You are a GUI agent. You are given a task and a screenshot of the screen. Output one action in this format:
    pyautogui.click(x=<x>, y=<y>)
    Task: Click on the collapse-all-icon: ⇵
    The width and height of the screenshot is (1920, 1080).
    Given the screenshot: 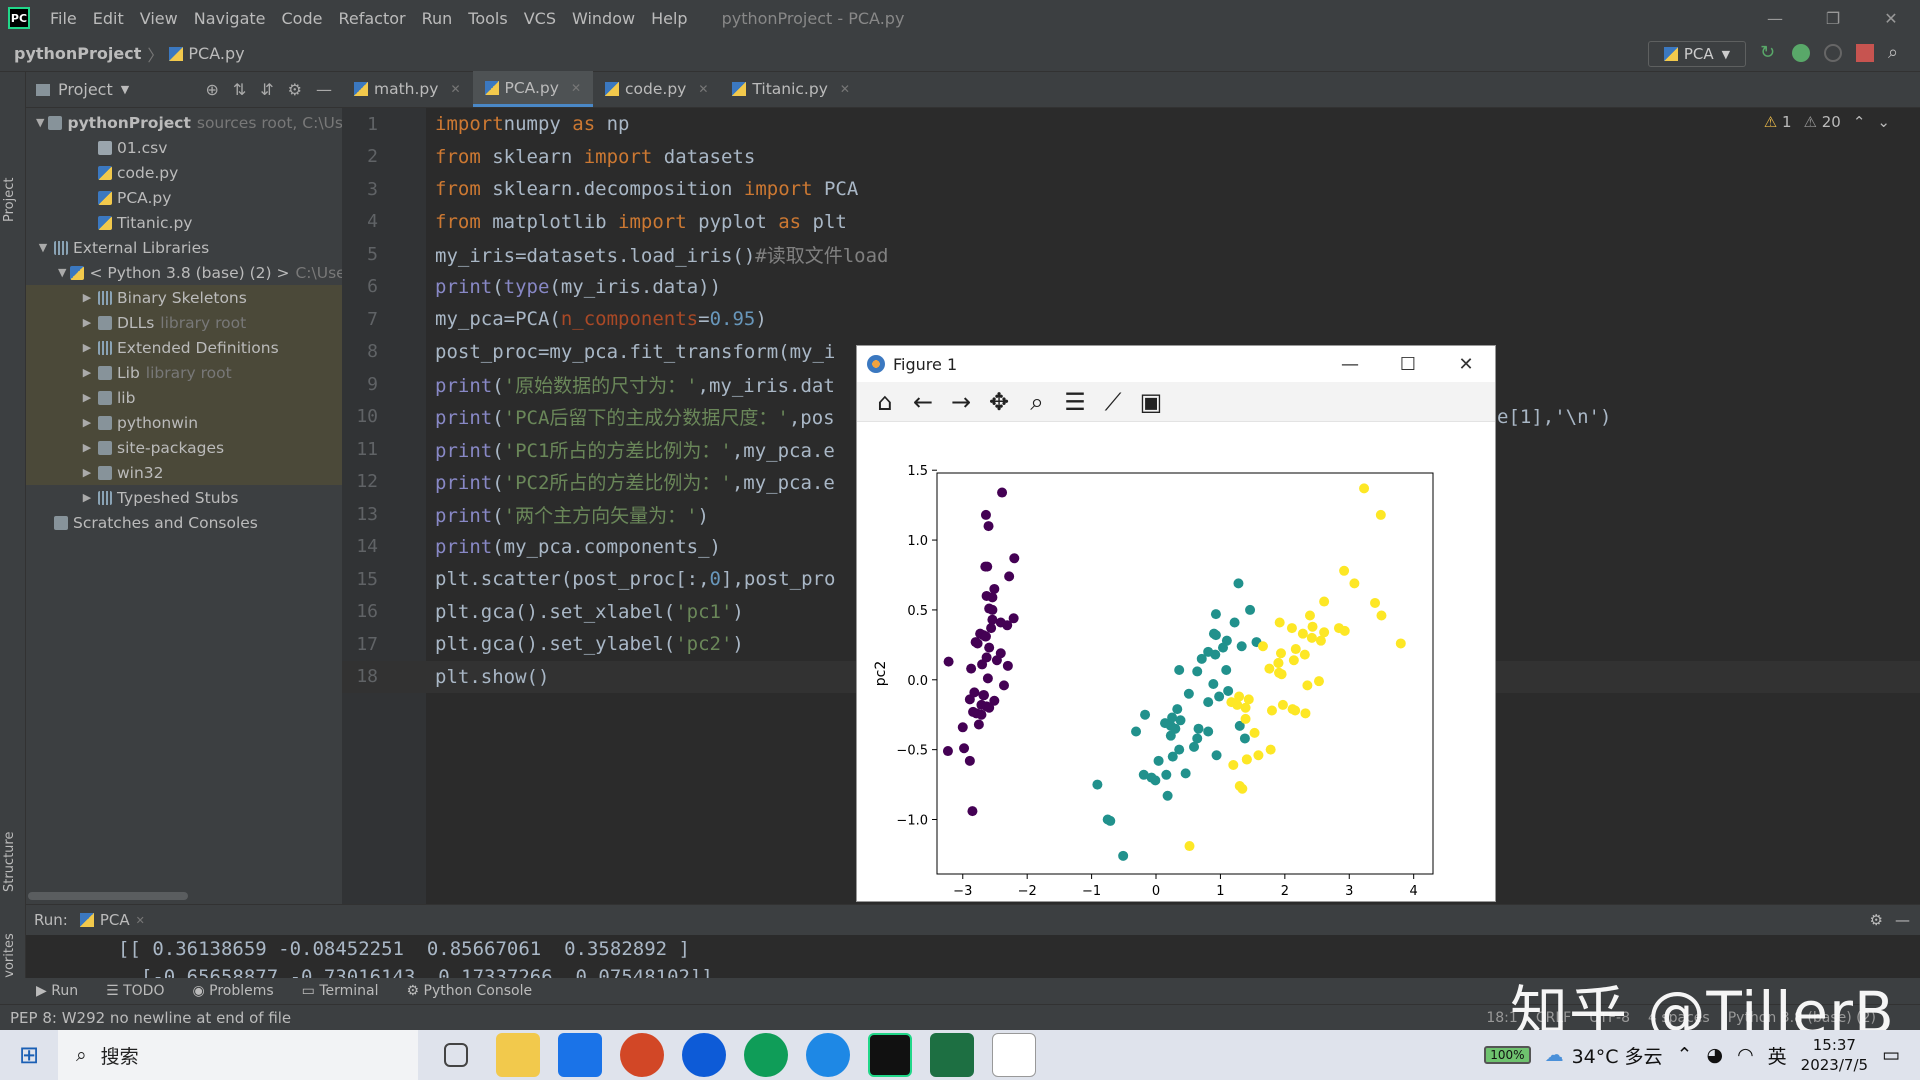 What is the action you would take?
    pyautogui.click(x=266, y=89)
    